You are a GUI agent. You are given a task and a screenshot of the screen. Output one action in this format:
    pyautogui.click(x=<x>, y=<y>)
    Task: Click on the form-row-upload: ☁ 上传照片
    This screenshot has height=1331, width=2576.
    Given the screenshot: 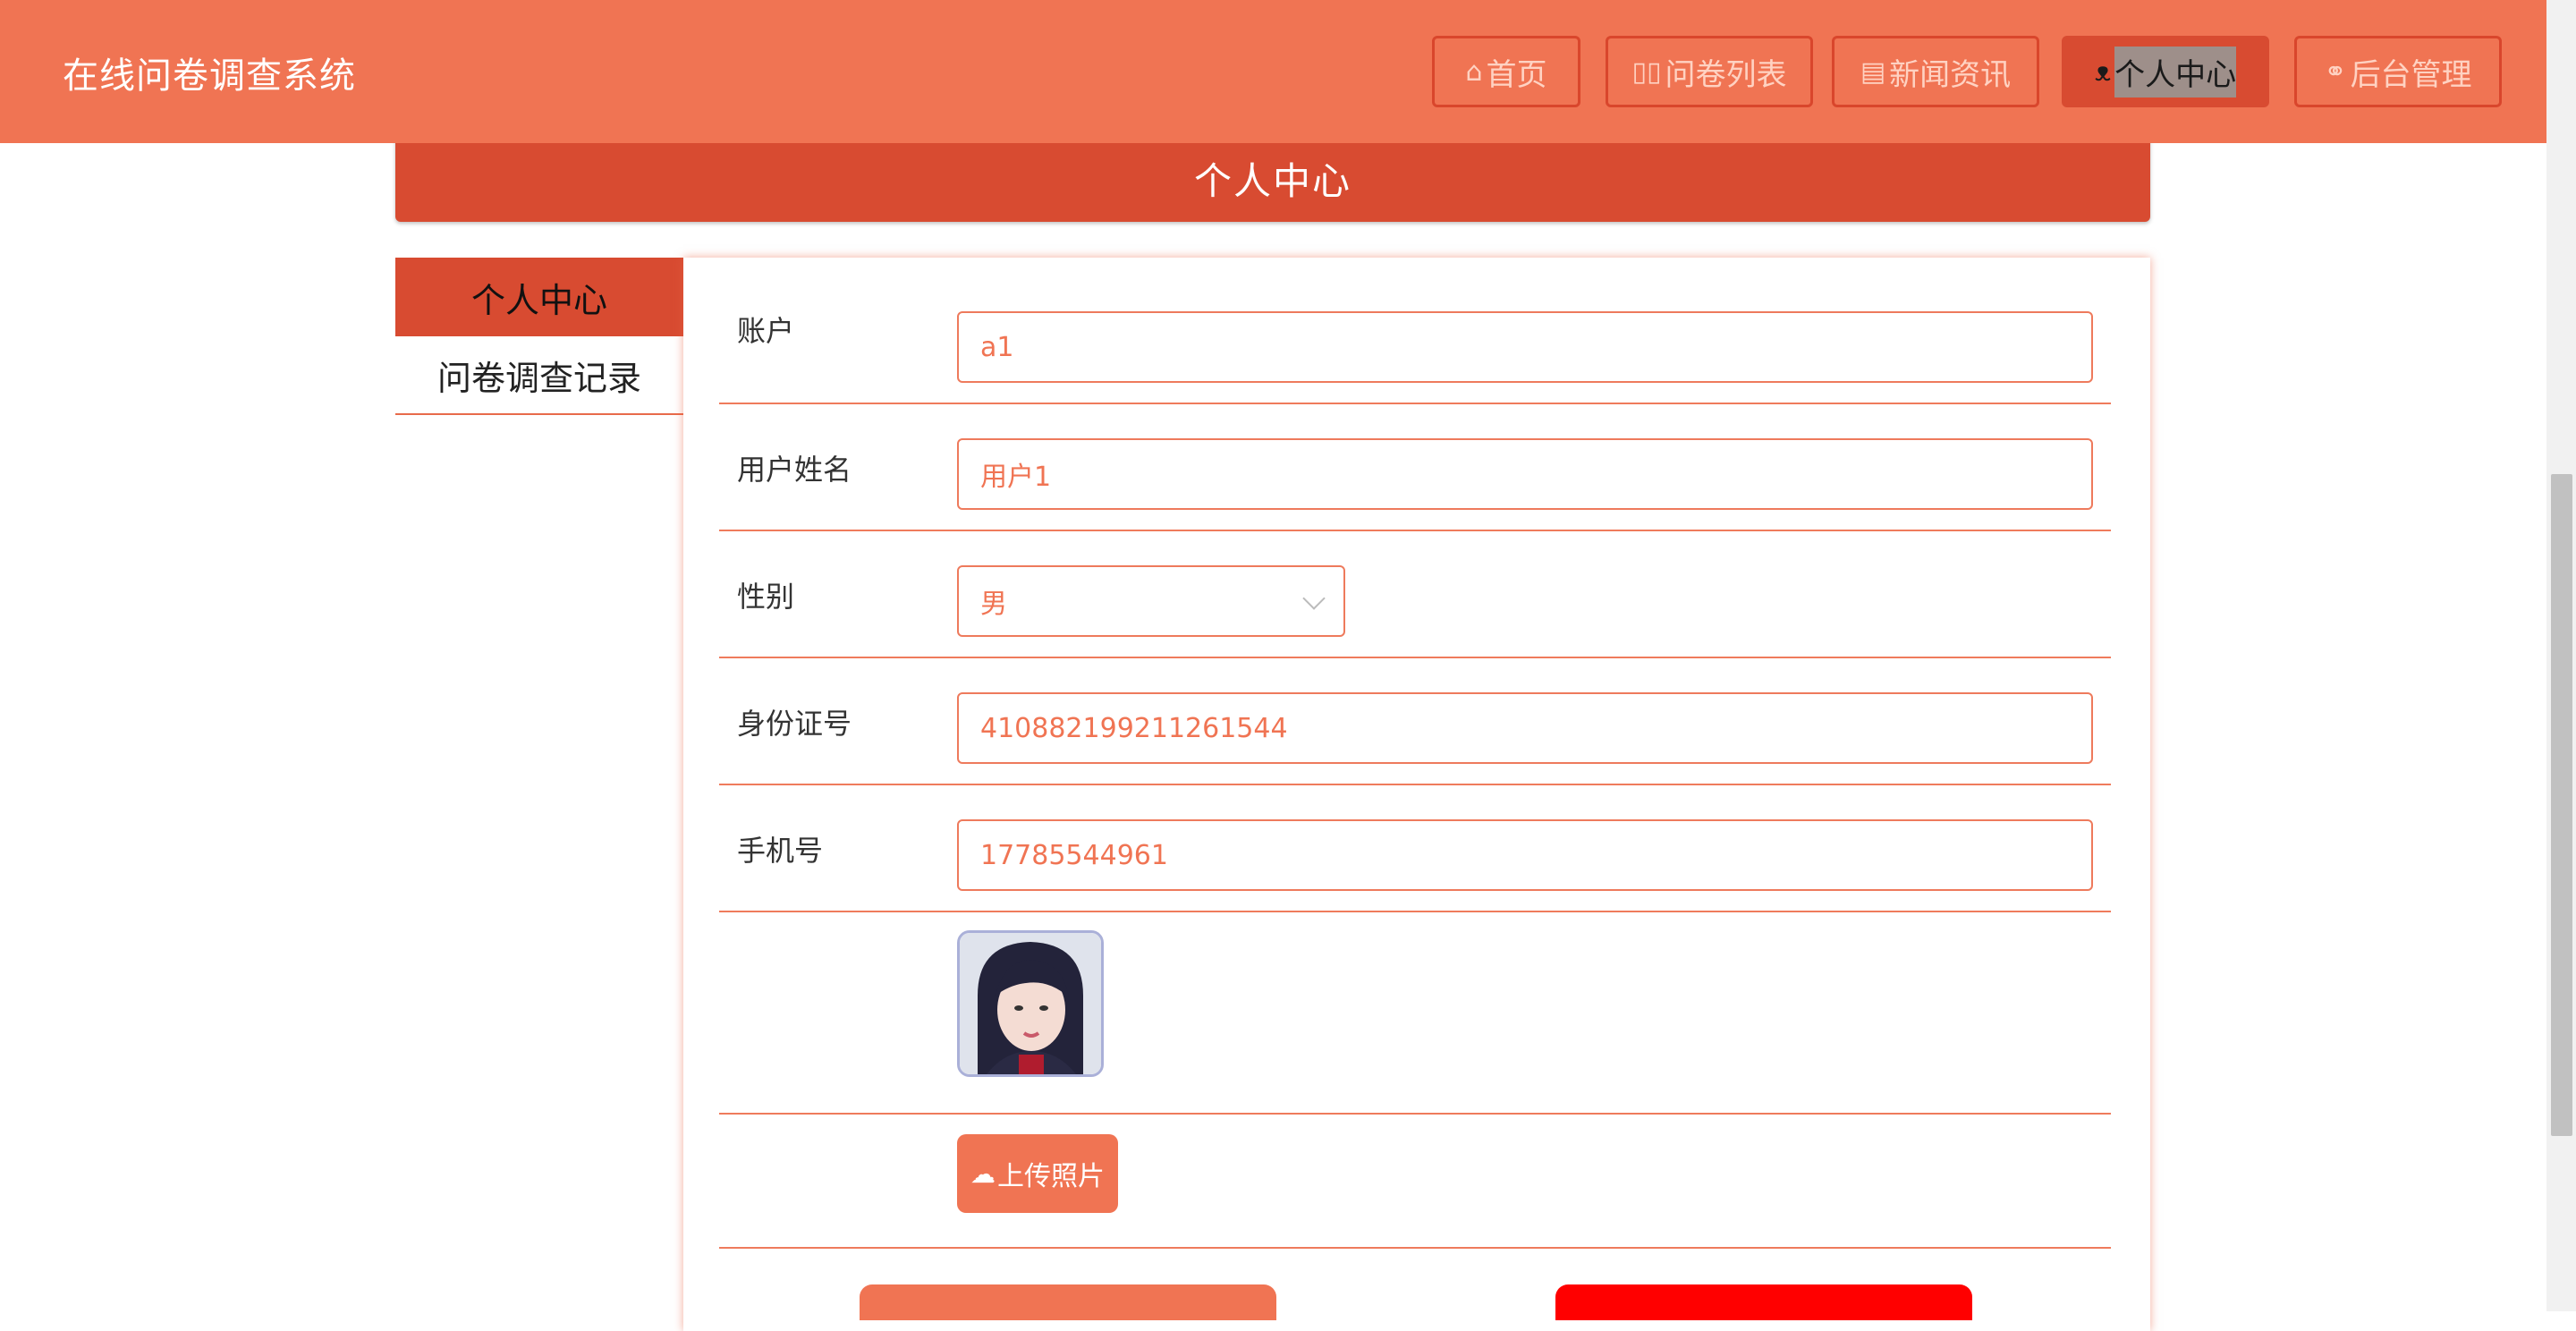 What is the action you would take?
    pyautogui.click(x=1415, y=1181)
    